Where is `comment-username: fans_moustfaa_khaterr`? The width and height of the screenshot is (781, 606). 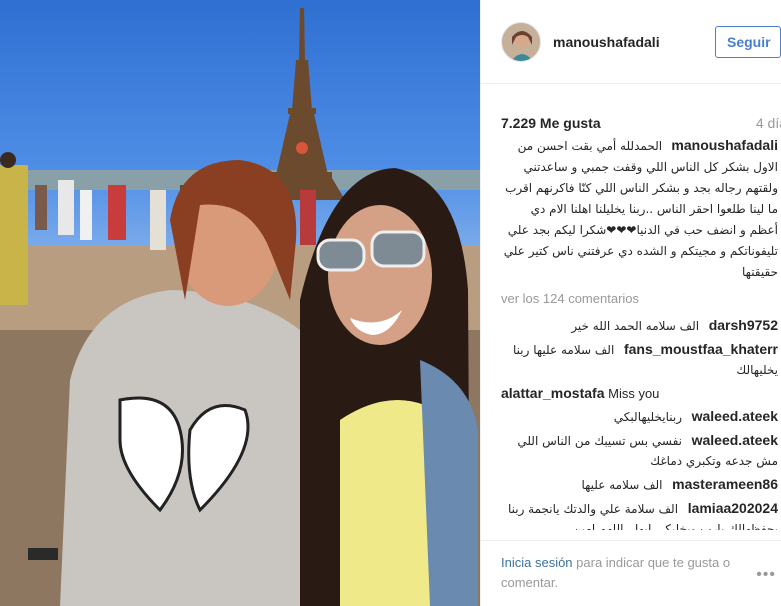
comment-username: fans_moustfaa_khaterr is located at coordinates (701, 349).